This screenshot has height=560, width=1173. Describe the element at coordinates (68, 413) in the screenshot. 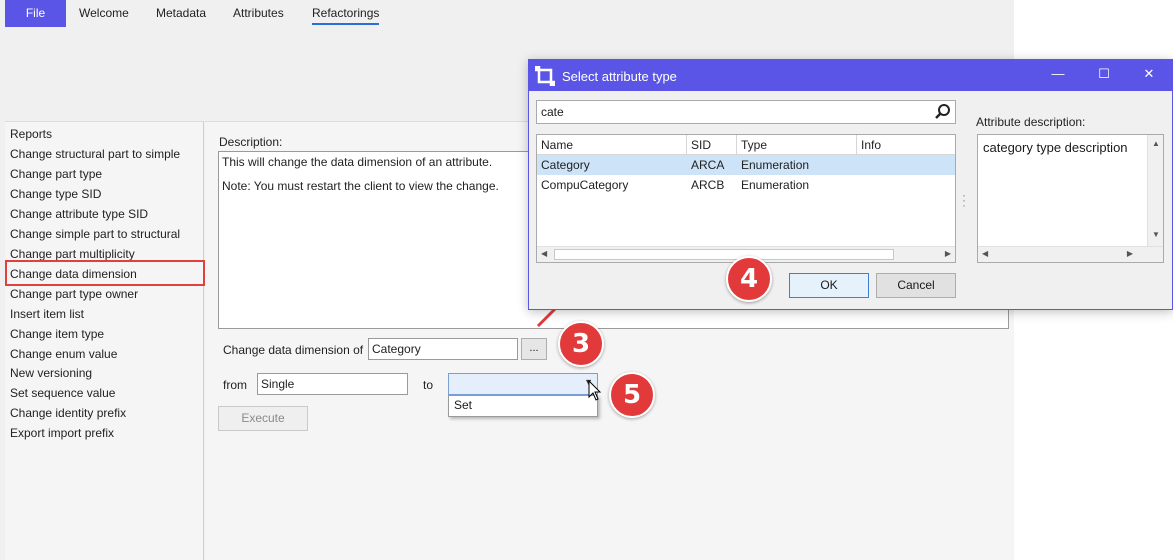

I see `nav-item-change-identity-prefix: Change identity prefix` at that location.